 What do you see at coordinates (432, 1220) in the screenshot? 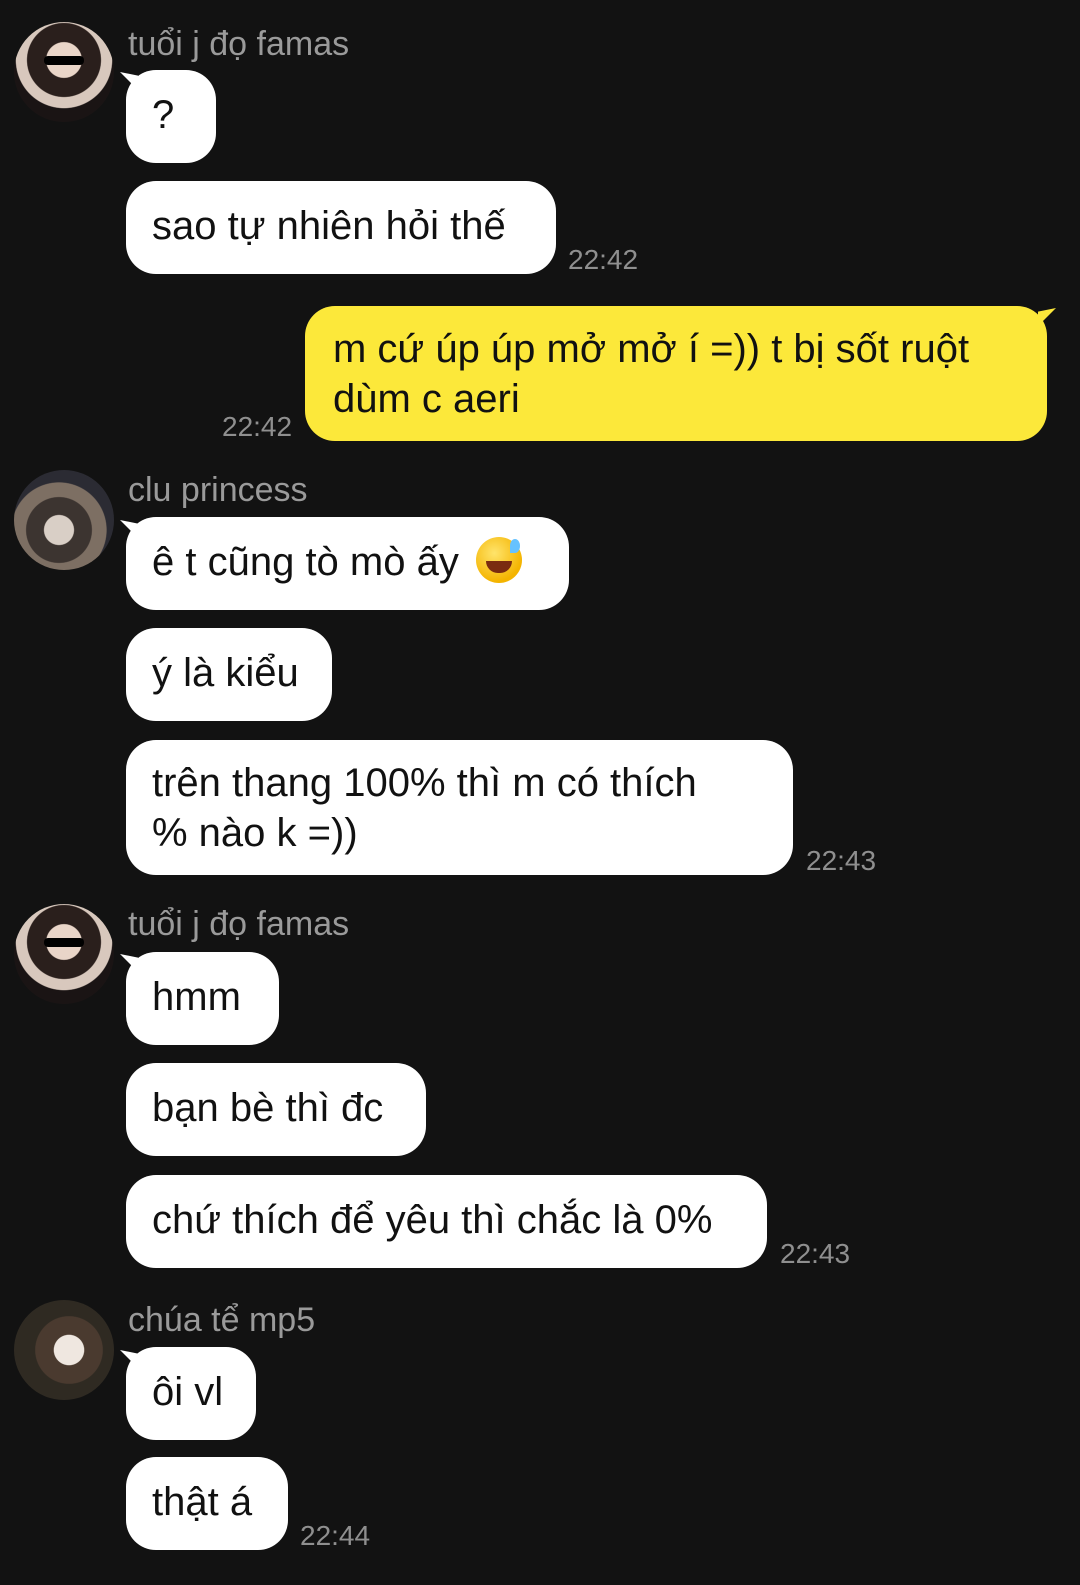
I see `message-text: chứ thích để yêu thì chắc là 0%` at bounding box center [432, 1220].